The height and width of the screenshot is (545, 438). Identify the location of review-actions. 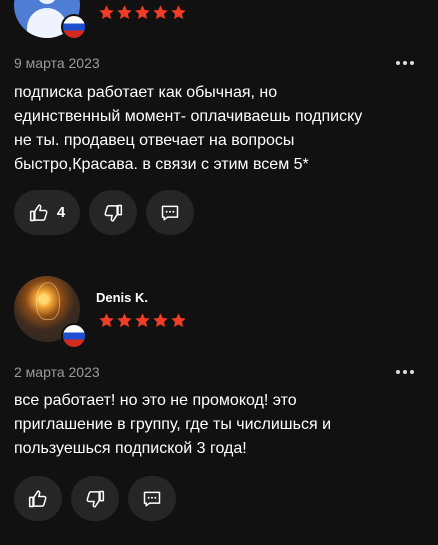
(95, 498).